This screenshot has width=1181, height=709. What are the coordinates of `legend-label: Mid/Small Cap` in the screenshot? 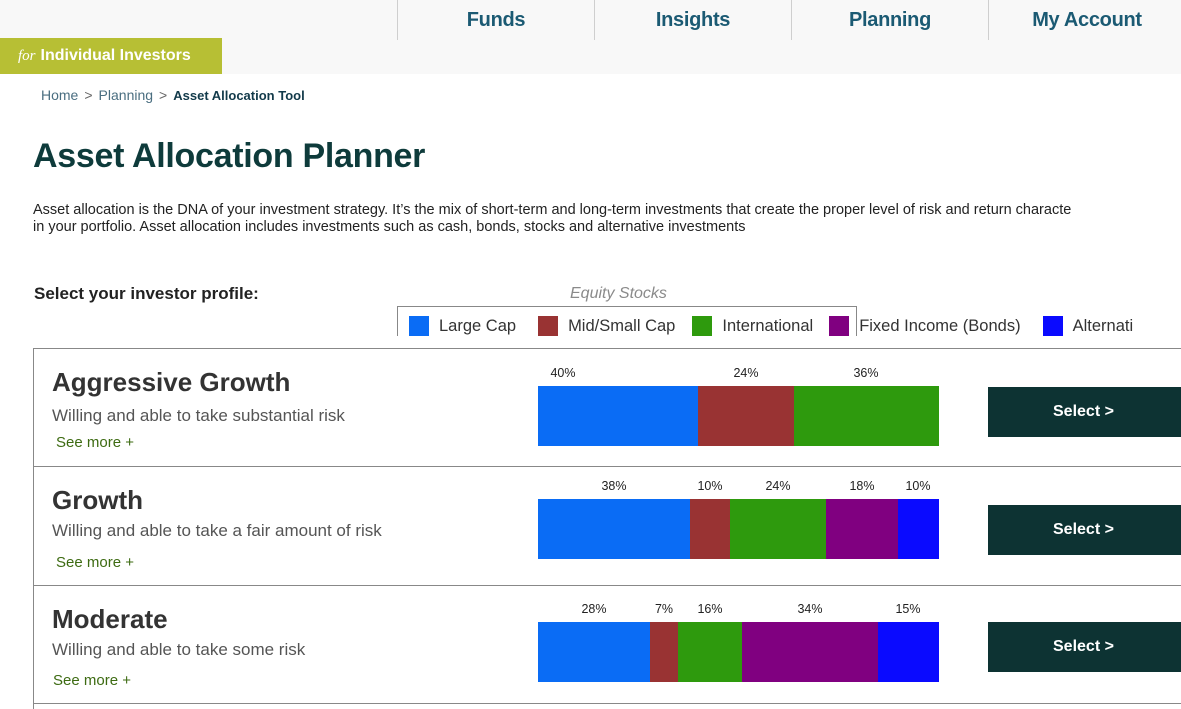 It's located at (622, 325).